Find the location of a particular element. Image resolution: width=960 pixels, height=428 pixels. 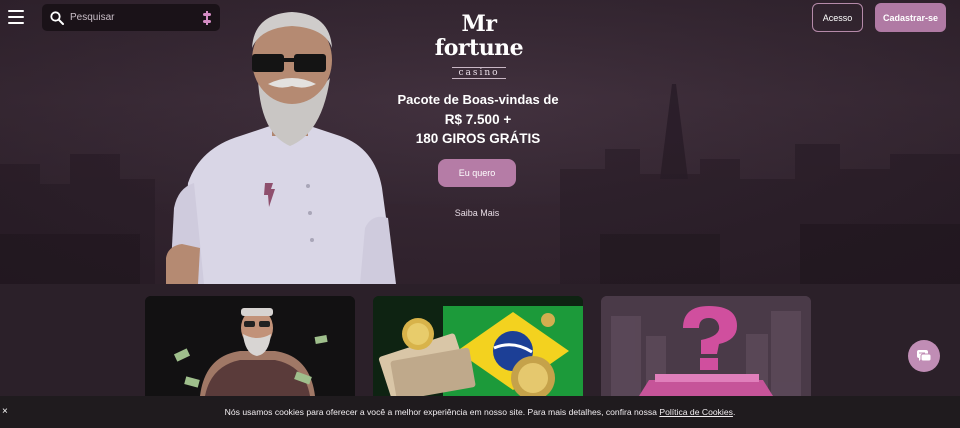

claim-bonus-button: Eu quero is located at coordinates (477, 173).